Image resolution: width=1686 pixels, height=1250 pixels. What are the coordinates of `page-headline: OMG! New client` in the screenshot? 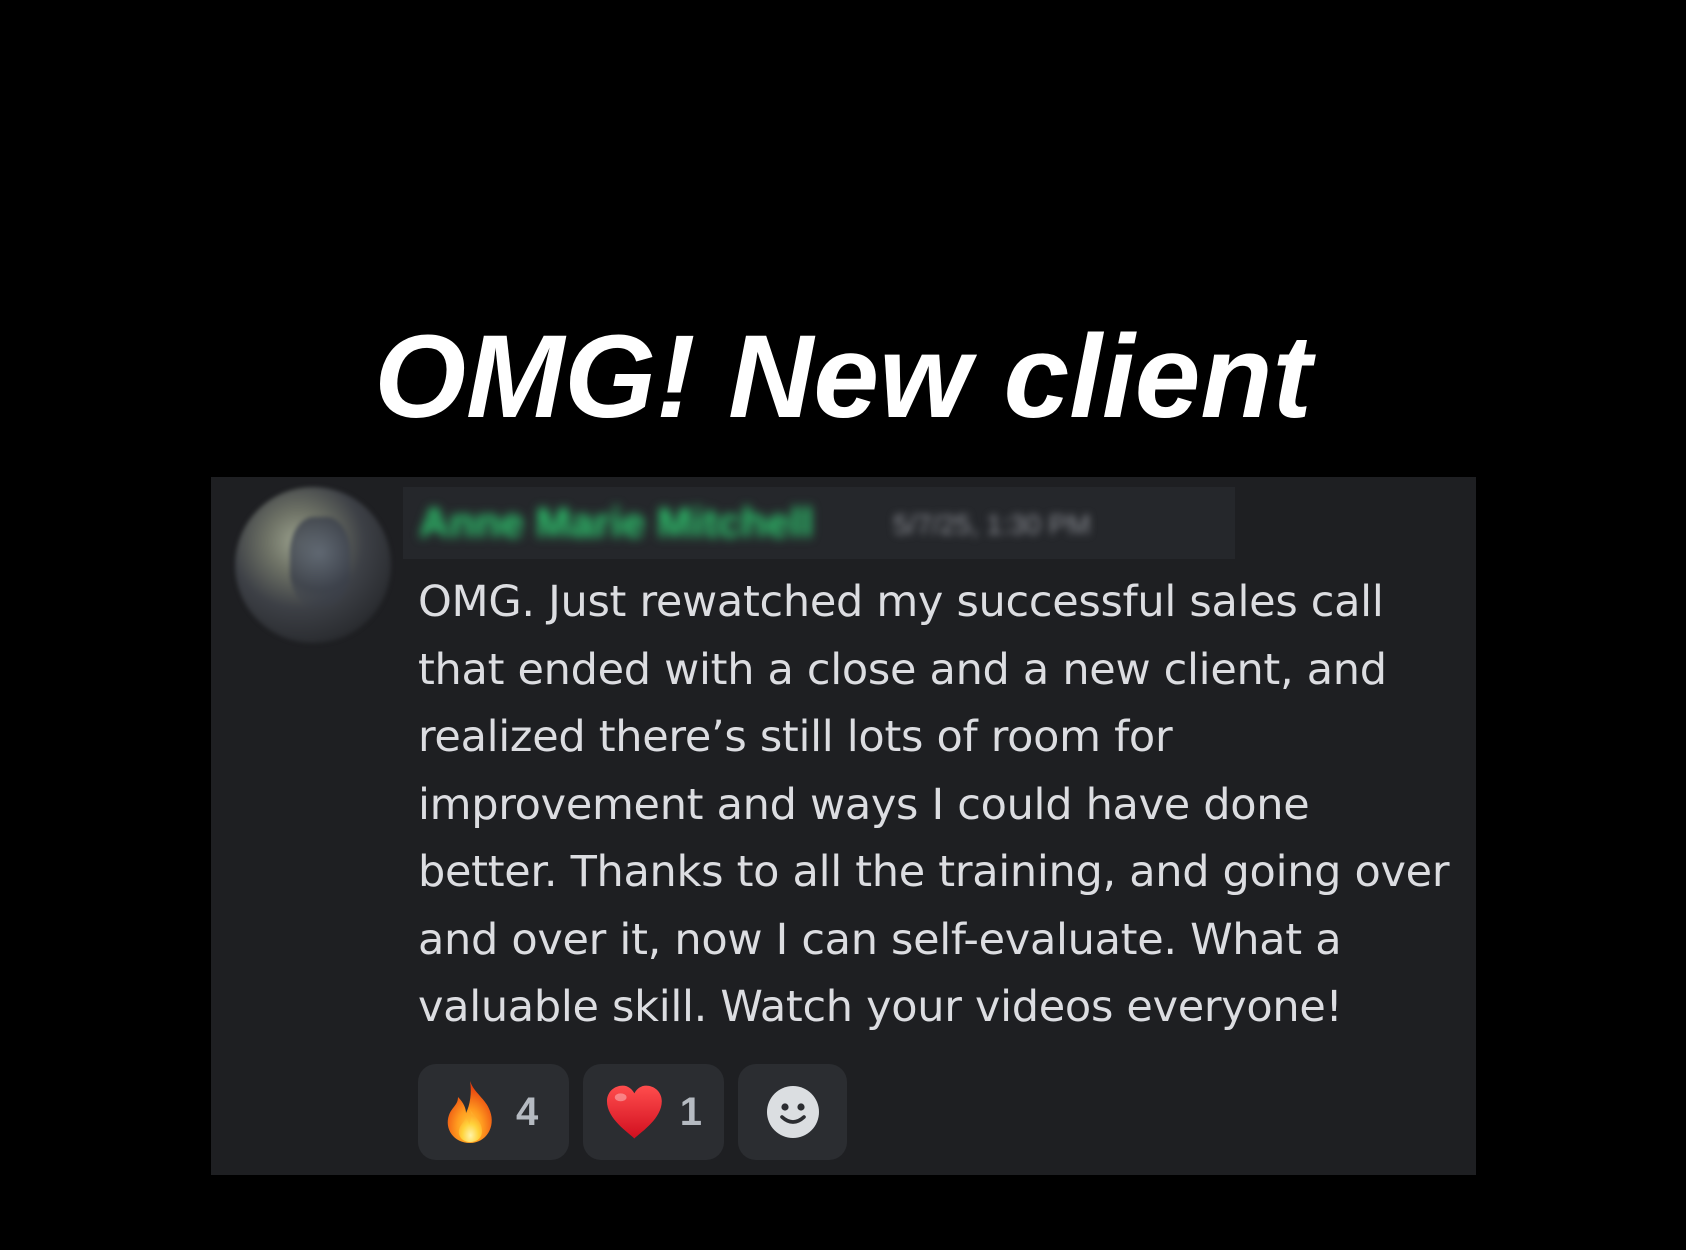 It's located at (843, 377).